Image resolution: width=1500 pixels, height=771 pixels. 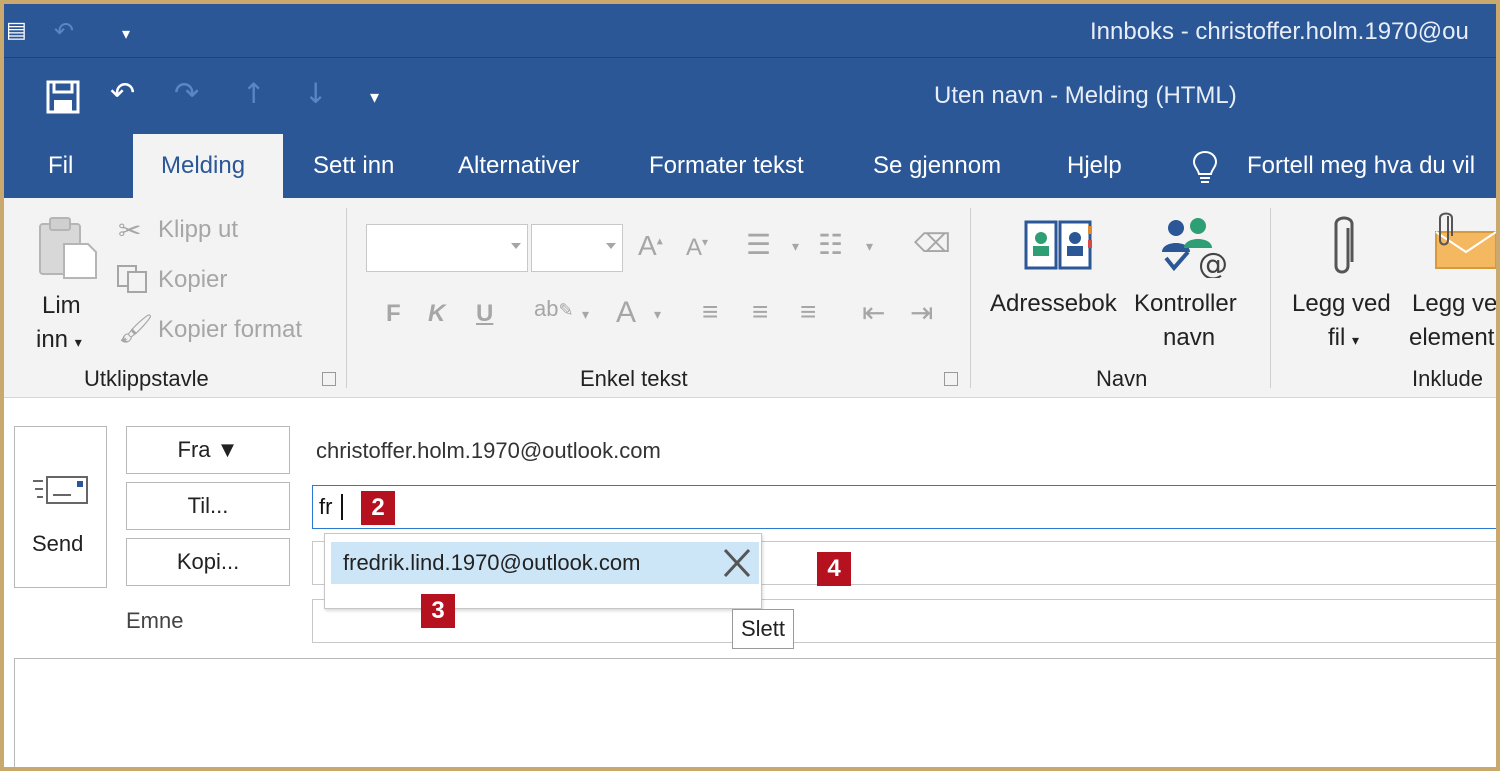 I want to click on bullets-icon: ☰, so click(x=758, y=244).